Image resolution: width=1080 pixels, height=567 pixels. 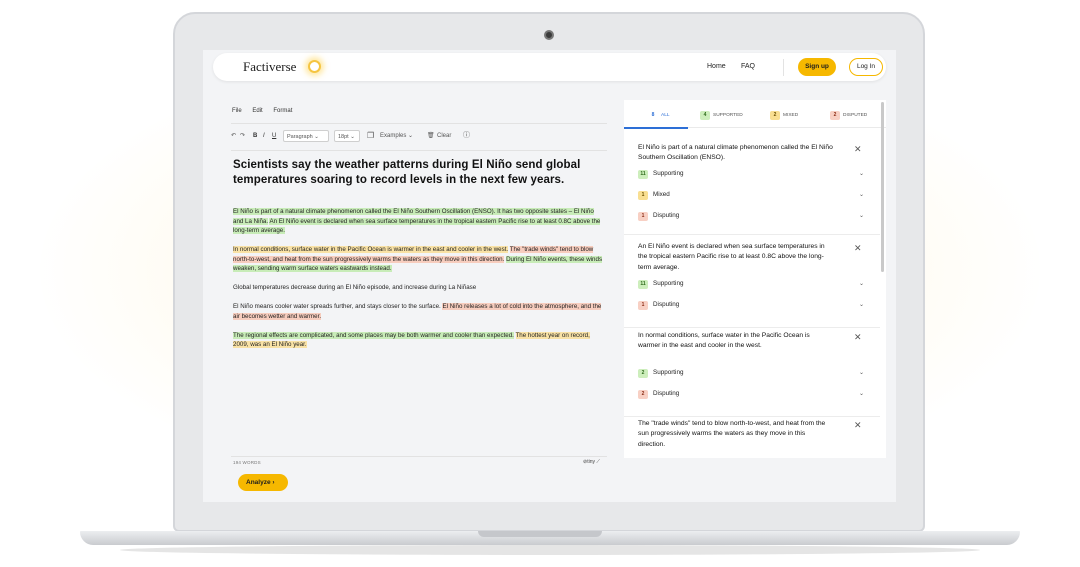 I want to click on nav-faq-link: FAQ, so click(x=748, y=66).